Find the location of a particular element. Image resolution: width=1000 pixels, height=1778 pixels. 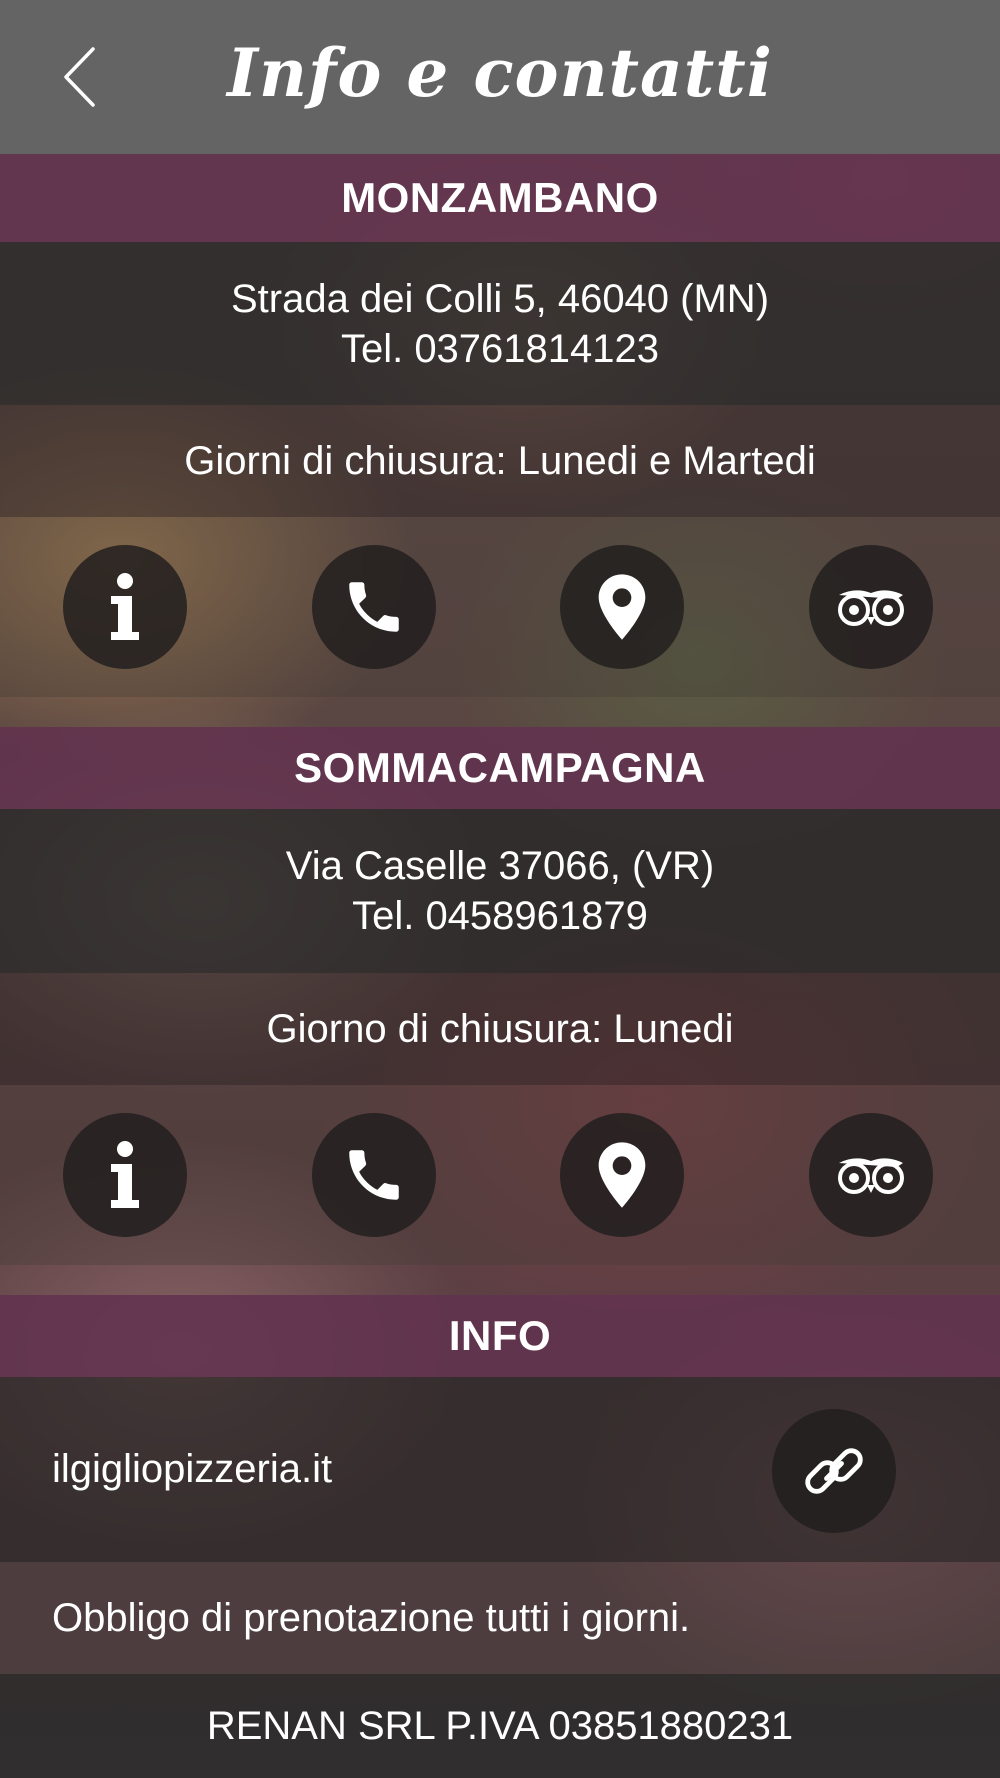

booking-note-row: Obbligo di prenotazione tutti i giorni. is located at coordinates (500, 1618).